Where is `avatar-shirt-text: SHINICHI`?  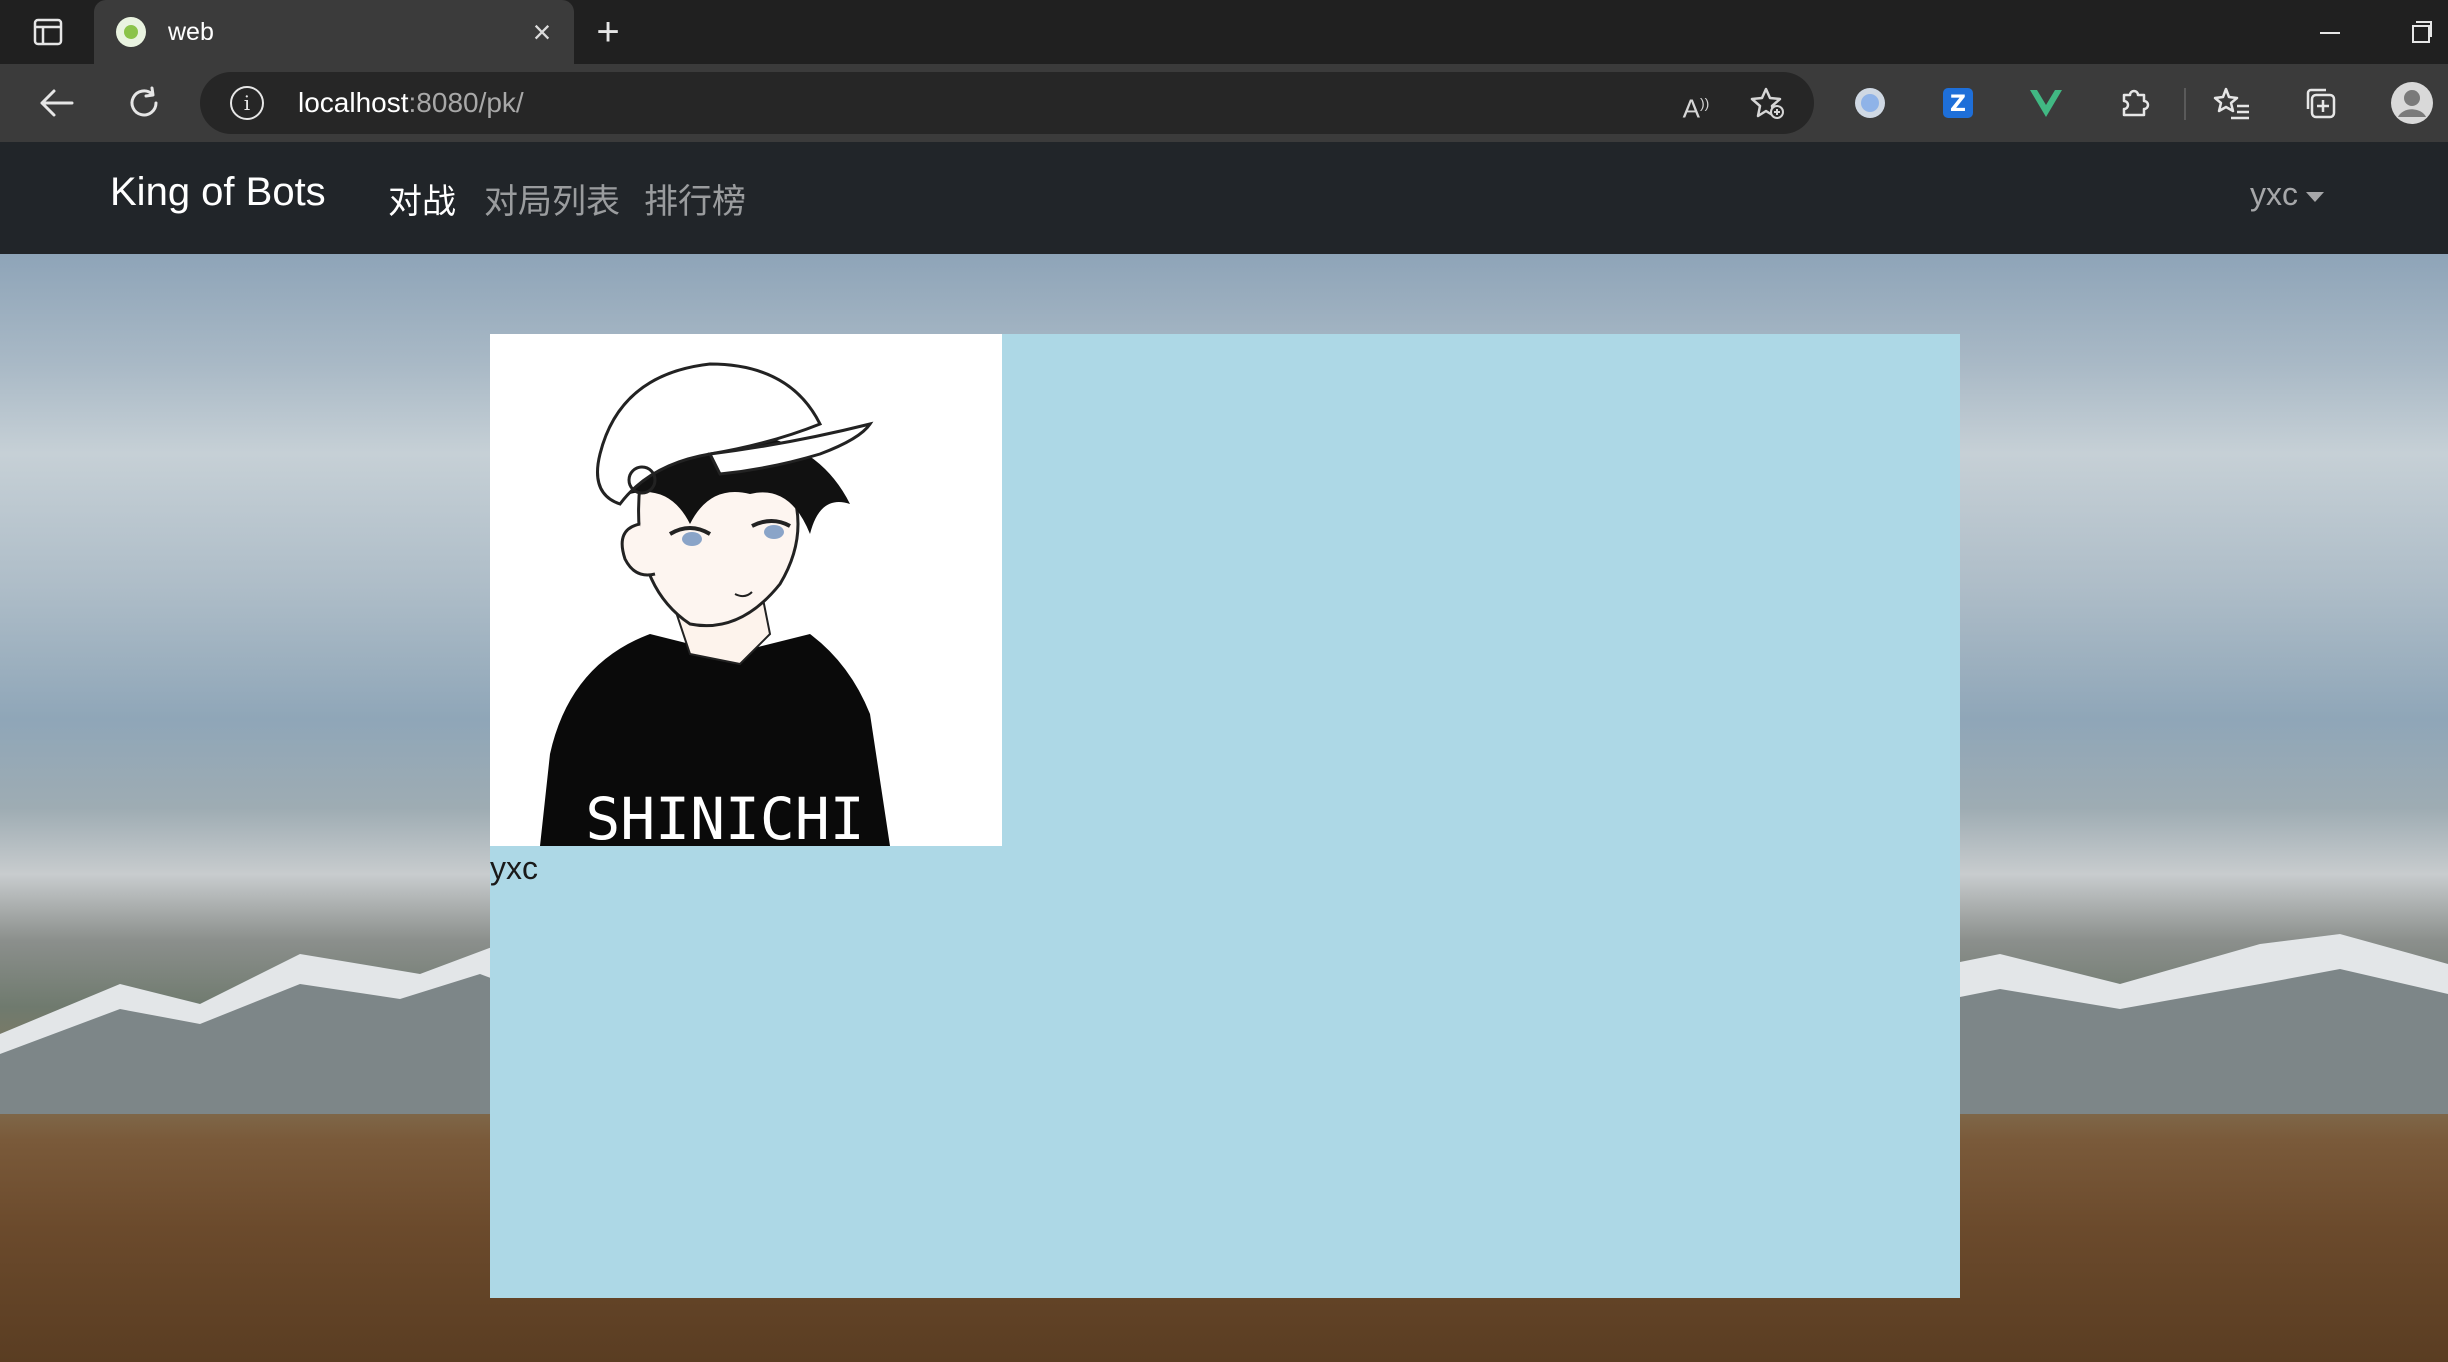
avatar-shirt-text: SHINICHI is located at coordinates (724, 815).